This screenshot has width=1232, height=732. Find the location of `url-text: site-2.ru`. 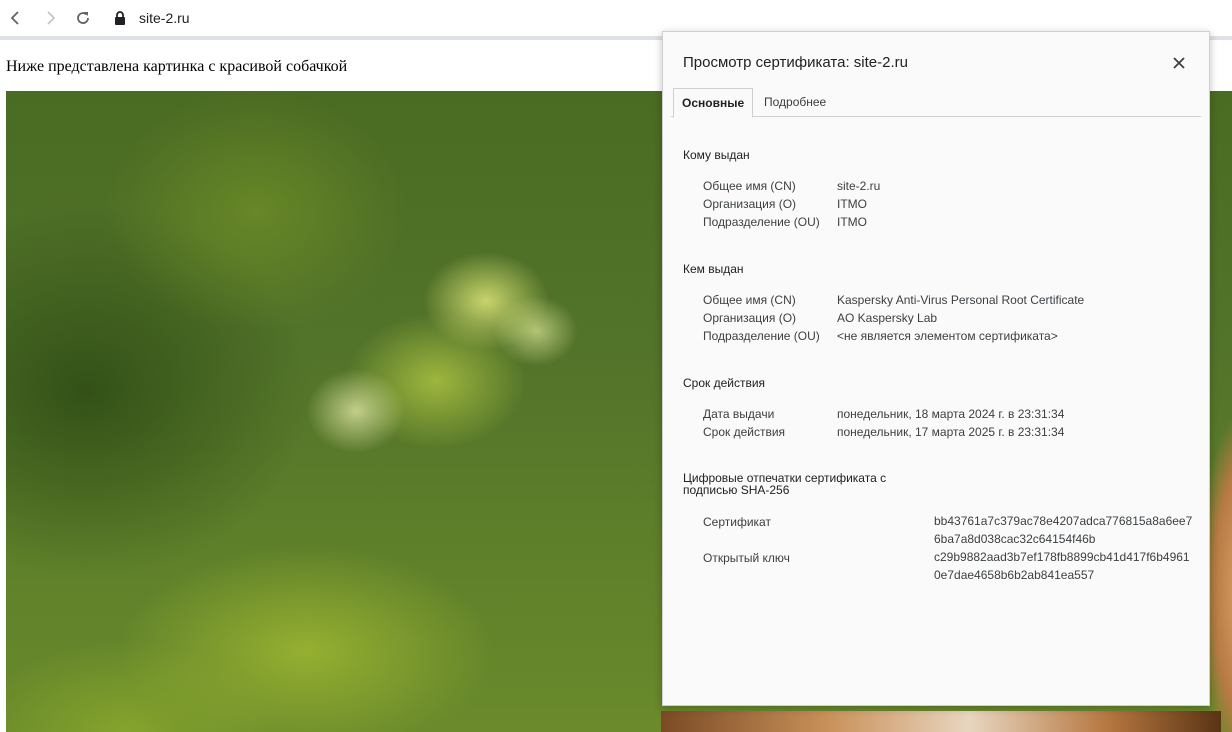

url-text: site-2.ru is located at coordinates (164, 18).